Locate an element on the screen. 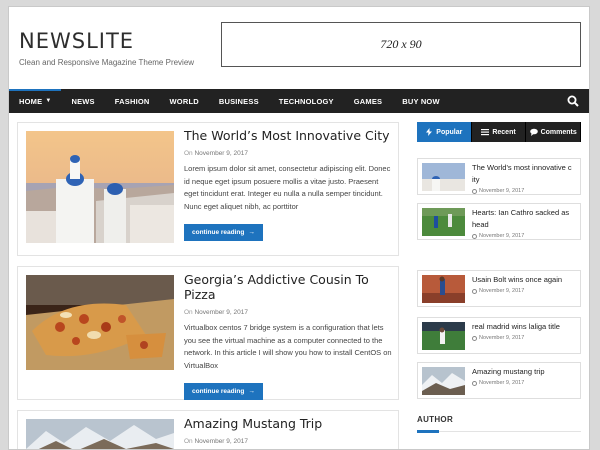 Image resolution: width=600 pixels, height=450 pixels. nav-item-label: GAMES is located at coordinates (368, 101).